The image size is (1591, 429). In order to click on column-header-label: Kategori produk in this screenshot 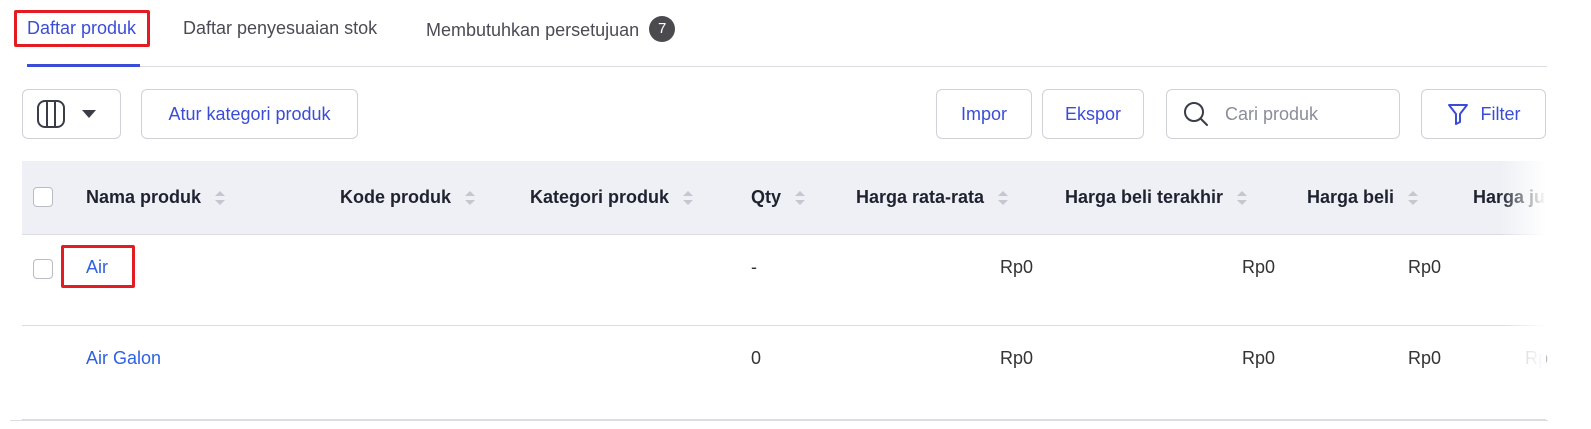, I will do `click(600, 197)`.